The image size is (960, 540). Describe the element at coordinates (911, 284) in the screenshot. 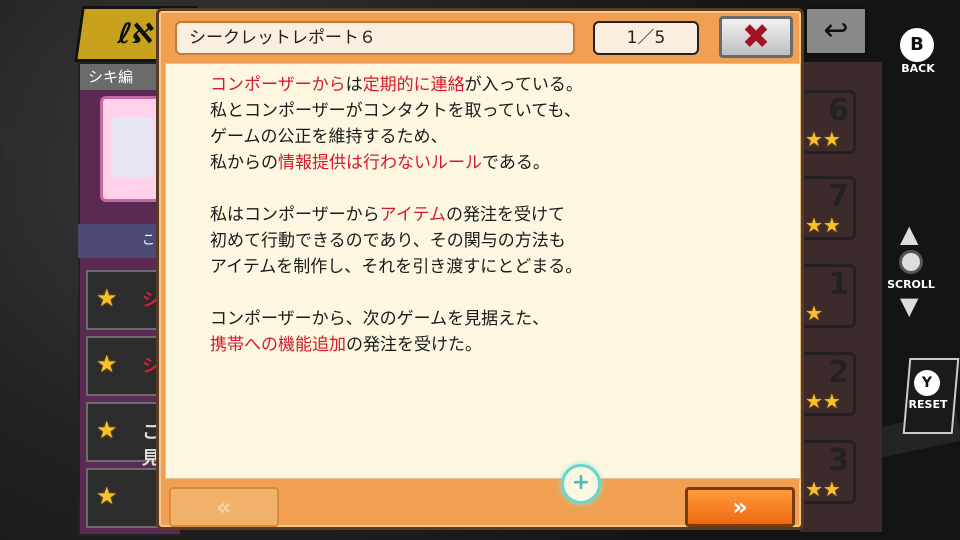

I see `scroll-label: SCROLL` at that location.